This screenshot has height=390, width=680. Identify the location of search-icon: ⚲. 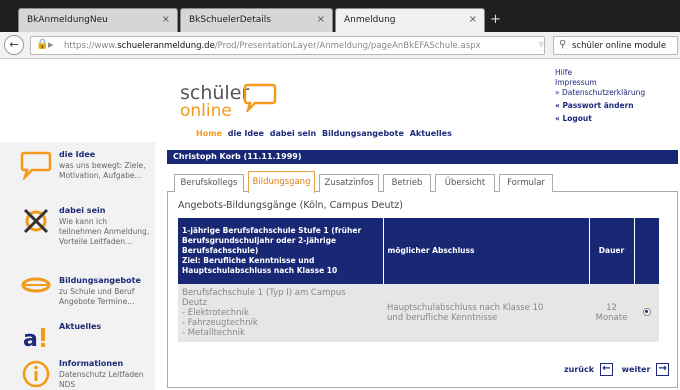
(563, 44).